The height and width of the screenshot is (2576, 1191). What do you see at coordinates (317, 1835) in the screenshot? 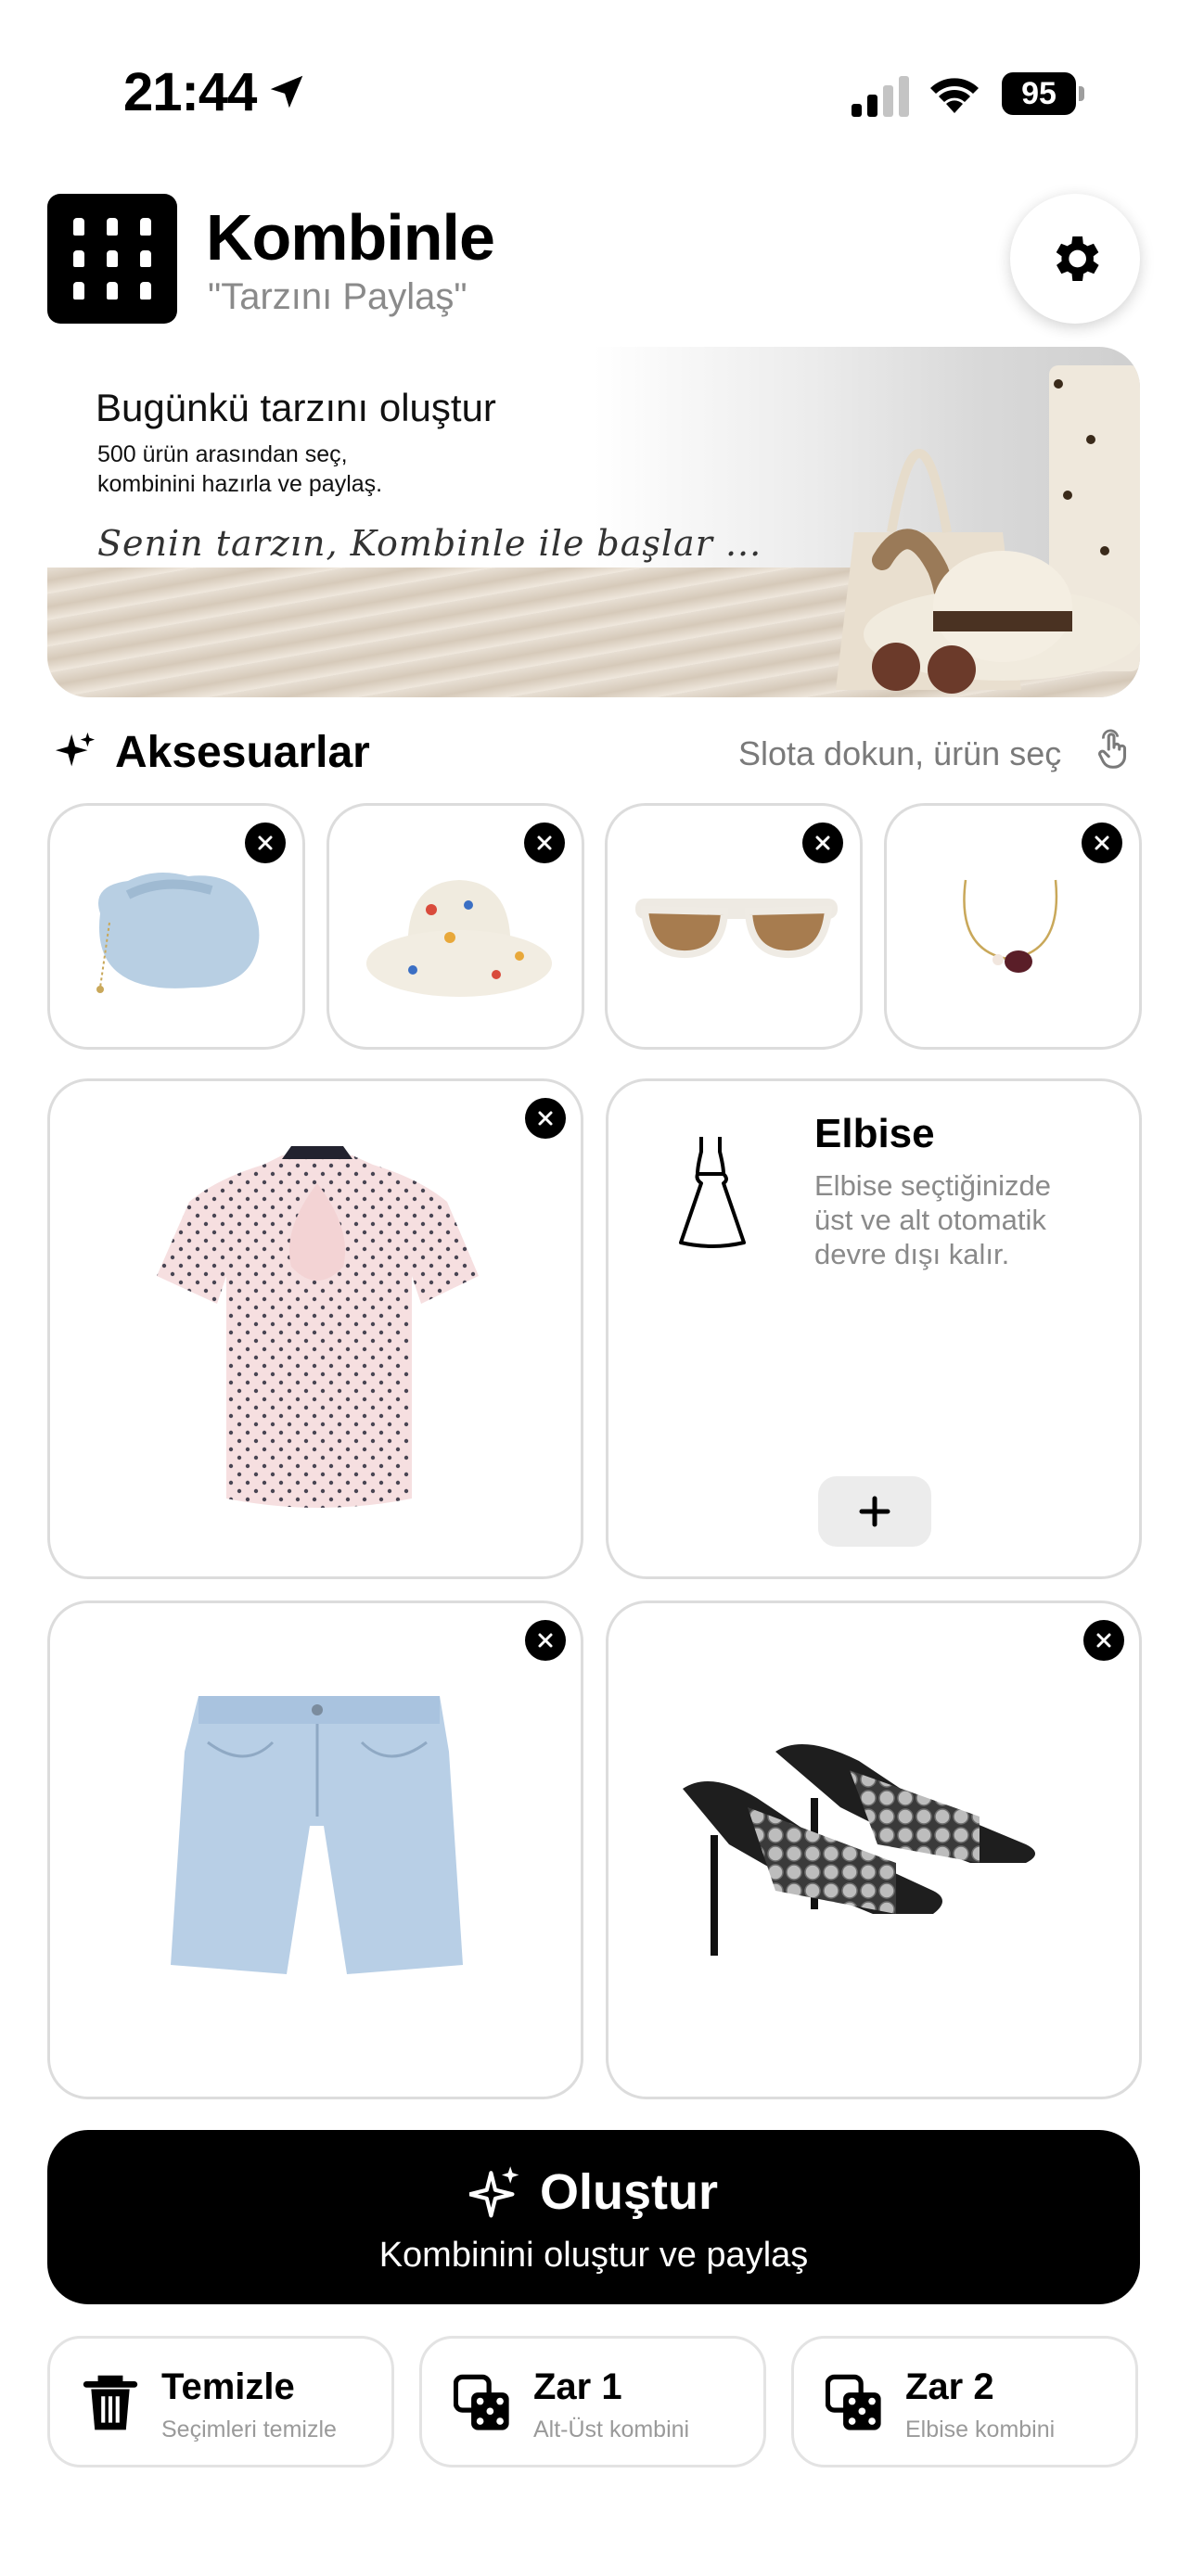
I see `denim-shorts-image` at bounding box center [317, 1835].